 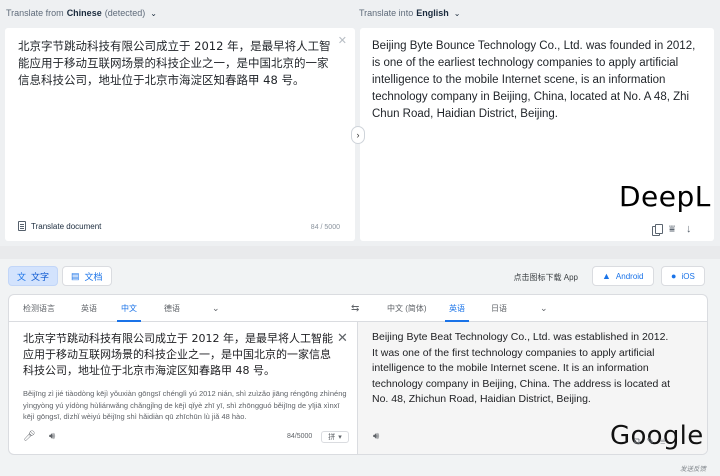 I want to click on swap-icon: ⇆, so click(x=355, y=308).